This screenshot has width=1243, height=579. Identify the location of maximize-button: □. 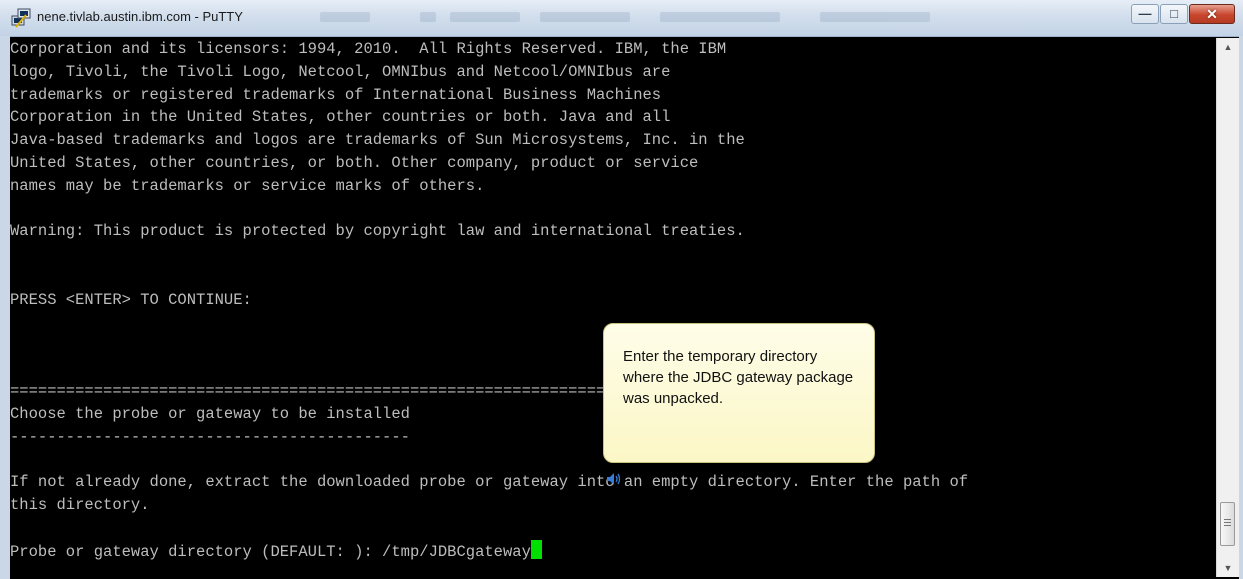
(1174, 14).